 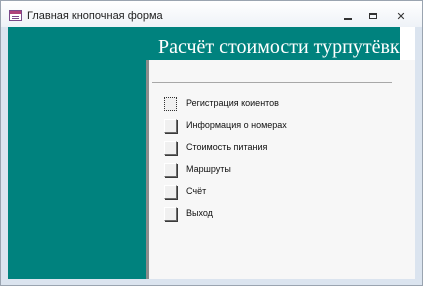 I want to click on panel-edge, so click(x=147, y=169).